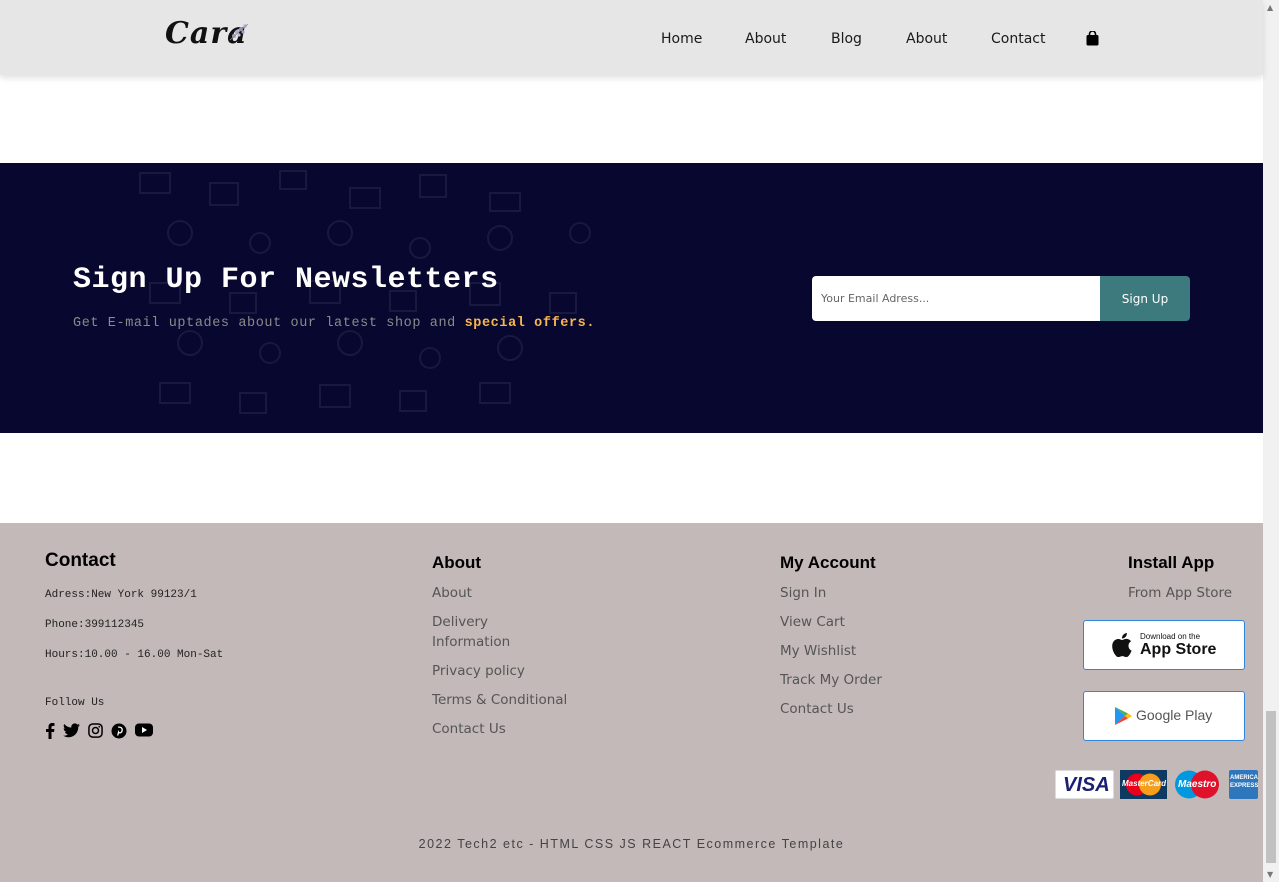 This screenshot has height=882, width=1279. I want to click on footer-link-about: About, so click(452, 593).